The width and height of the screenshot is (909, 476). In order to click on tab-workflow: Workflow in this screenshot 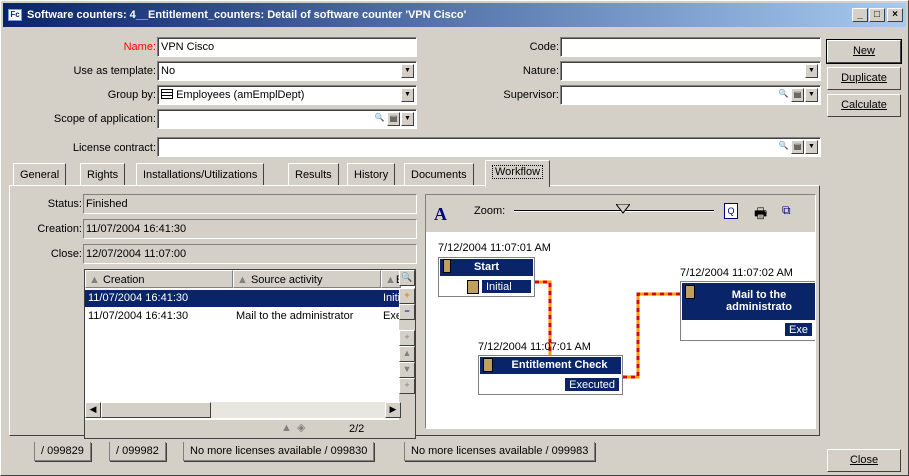, I will do `click(518, 173)`.